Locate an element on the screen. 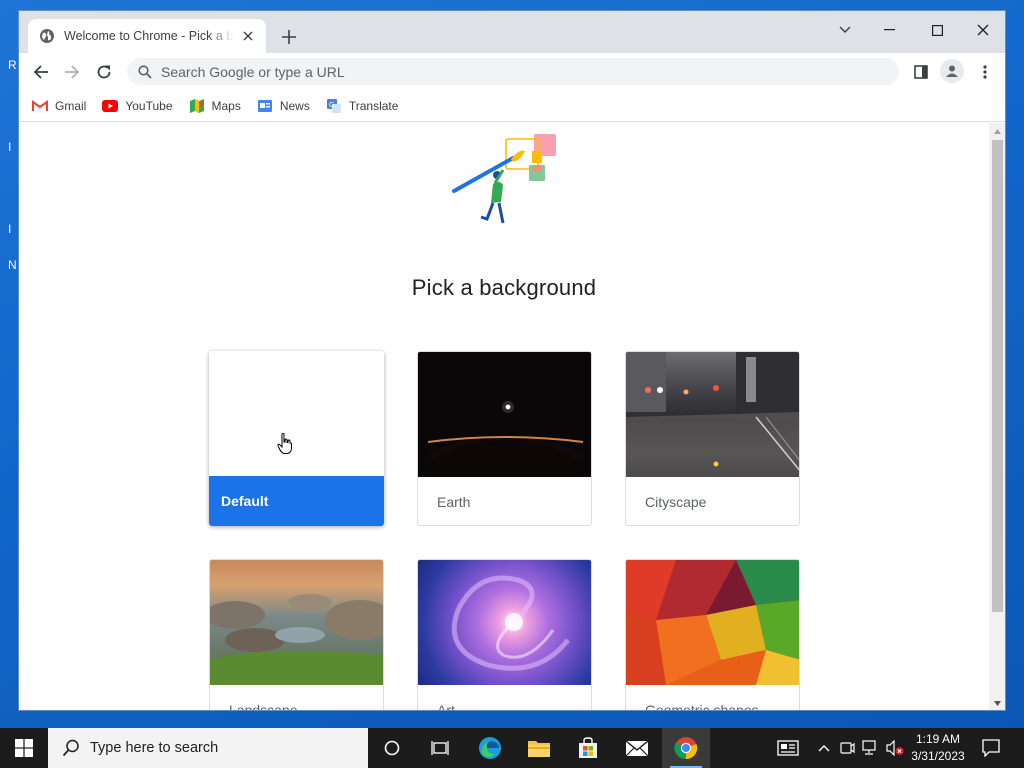 This screenshot has width=1024, height=768. background-card-earth: Earth is located at coordinates (504, 438).